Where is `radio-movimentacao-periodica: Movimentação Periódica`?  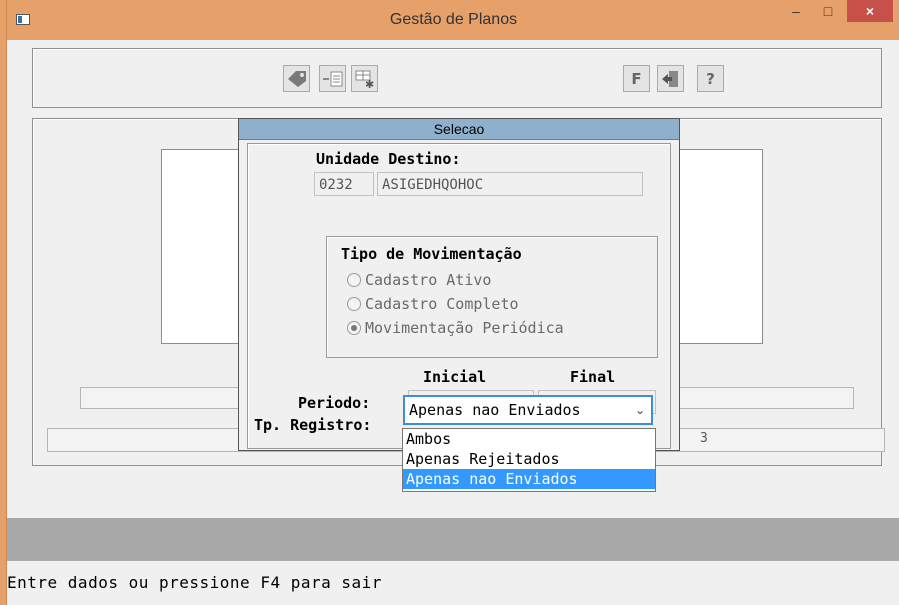
radio-movimentacao-periodica: Movimentação Periódica is located at coordinates (455, 329).